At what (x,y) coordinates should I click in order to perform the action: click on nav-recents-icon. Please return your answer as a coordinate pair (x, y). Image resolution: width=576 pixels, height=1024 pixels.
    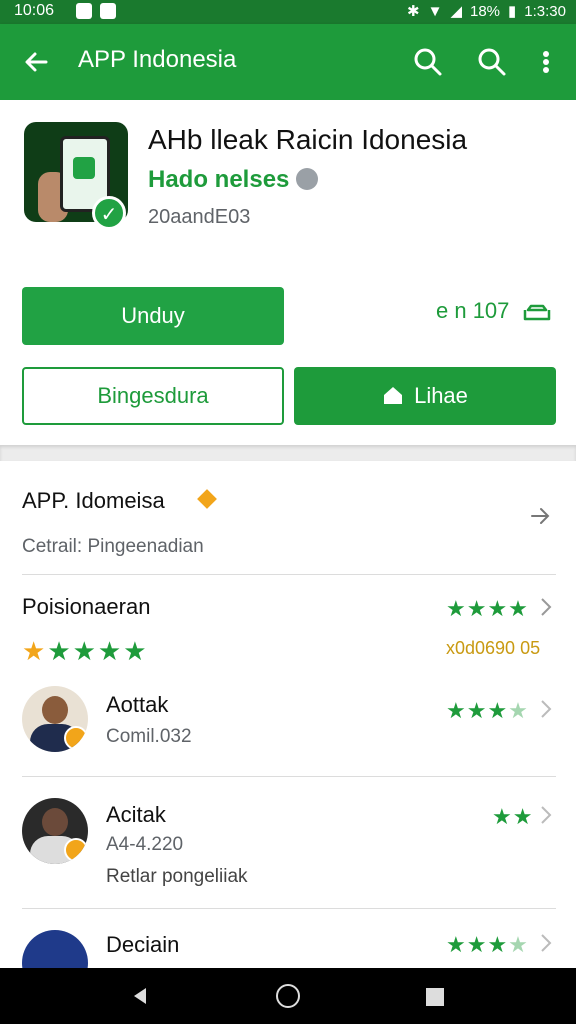
    Looking at the image, I should click on (435, 997).